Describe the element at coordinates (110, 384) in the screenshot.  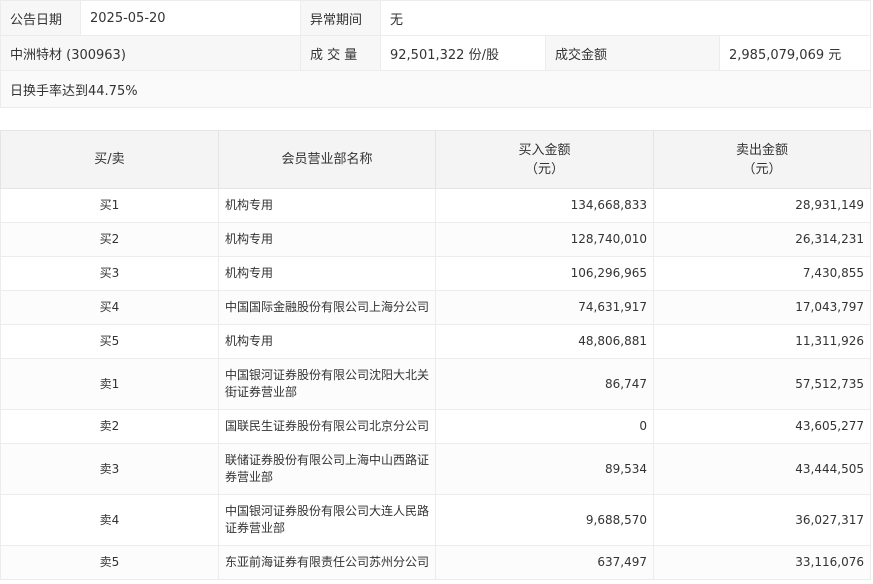
I see `row-side: 卖1` at that location.